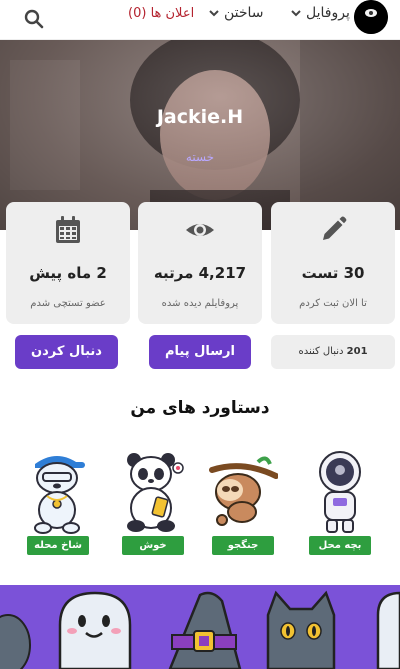 Image resolution: width=400 pixels, height=669 pixels. I want to click on user-avatar, so click(371, 17).